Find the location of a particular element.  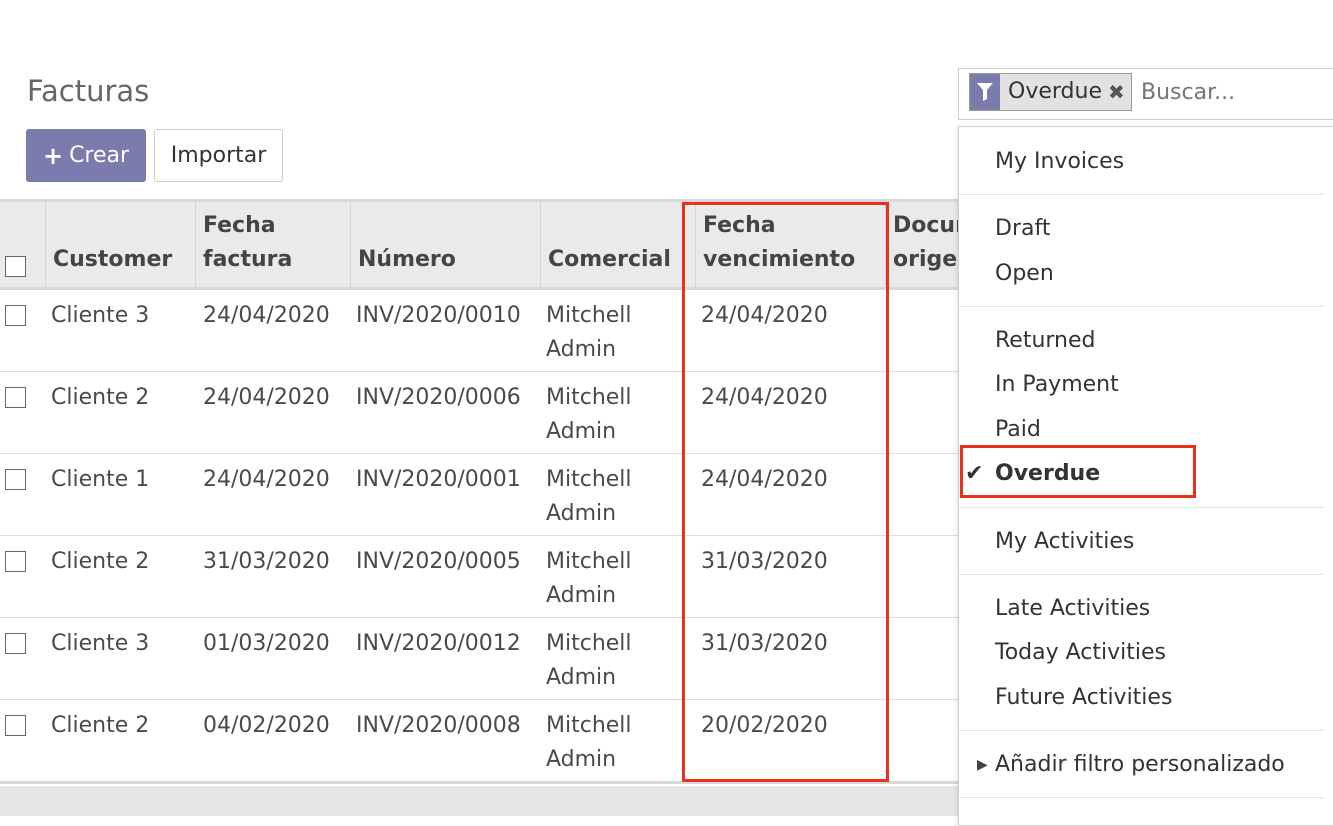

cell-numero: INV/2020/0010 is located at coordinates (438, 315).